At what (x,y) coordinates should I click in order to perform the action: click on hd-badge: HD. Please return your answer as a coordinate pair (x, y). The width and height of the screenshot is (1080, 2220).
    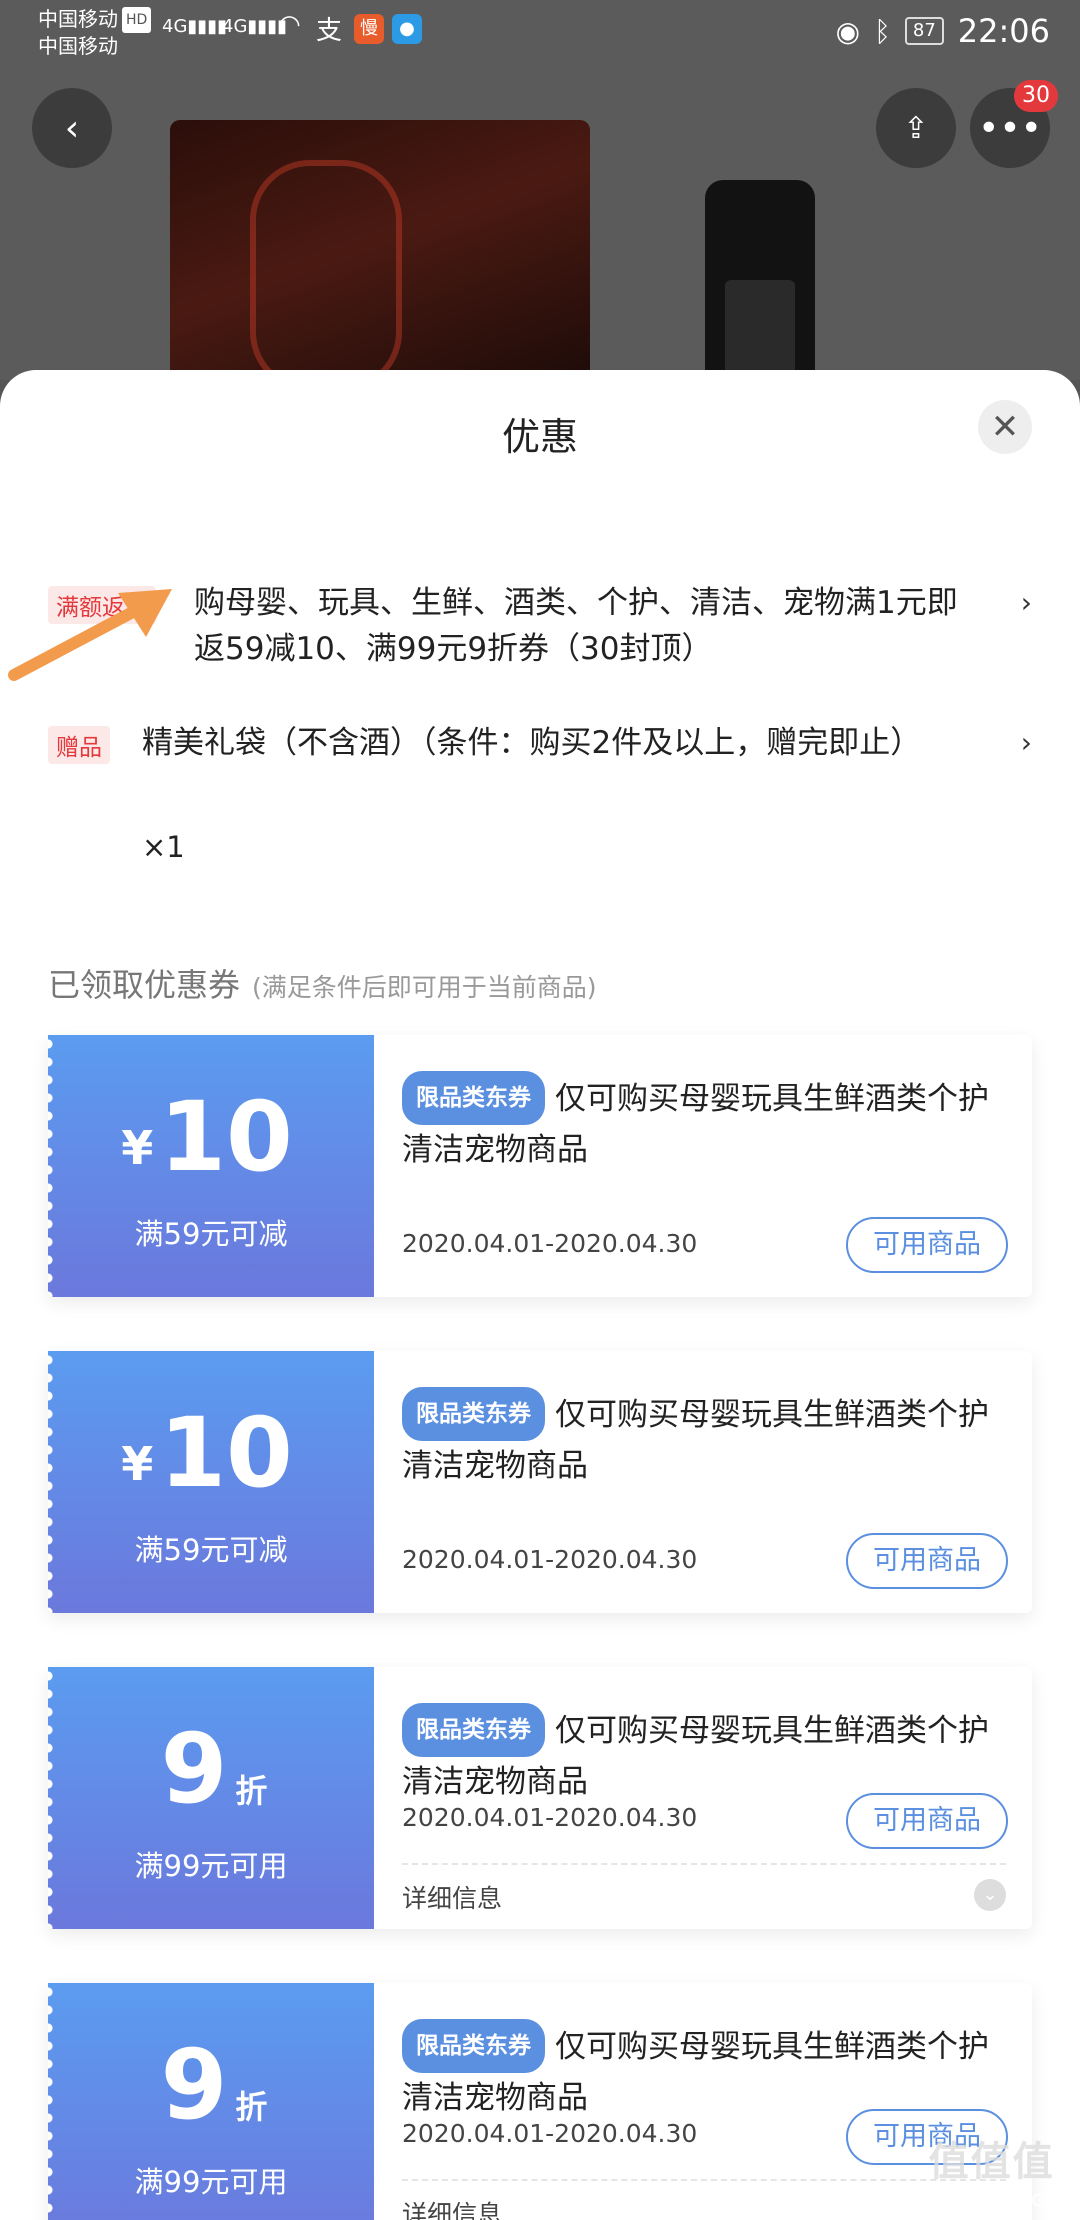
    Looking at the image, I should click on (137, 20).